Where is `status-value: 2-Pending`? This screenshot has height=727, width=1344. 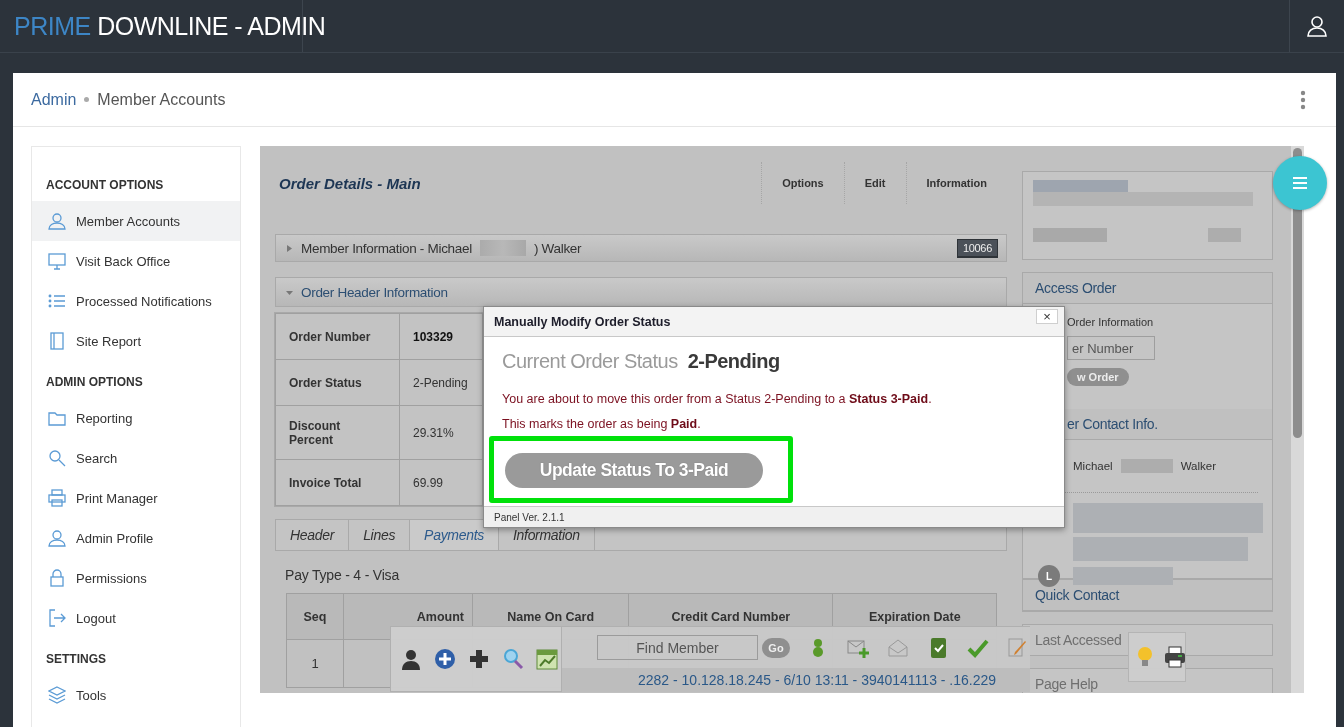 status-value: 2-Pending is located at coordinates (733, 361).